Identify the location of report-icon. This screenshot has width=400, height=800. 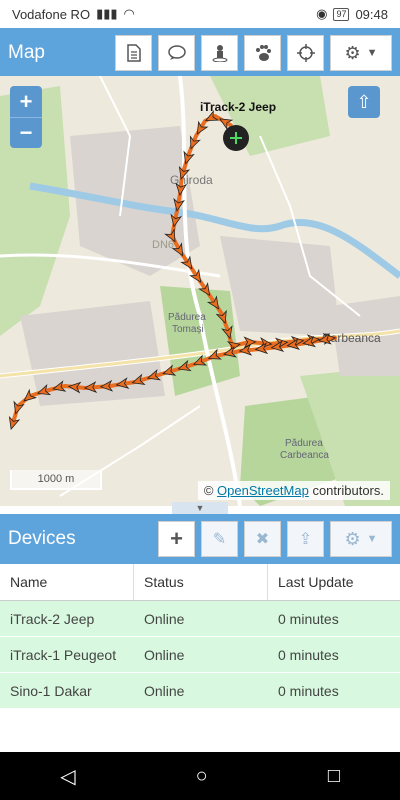
(133, 53).